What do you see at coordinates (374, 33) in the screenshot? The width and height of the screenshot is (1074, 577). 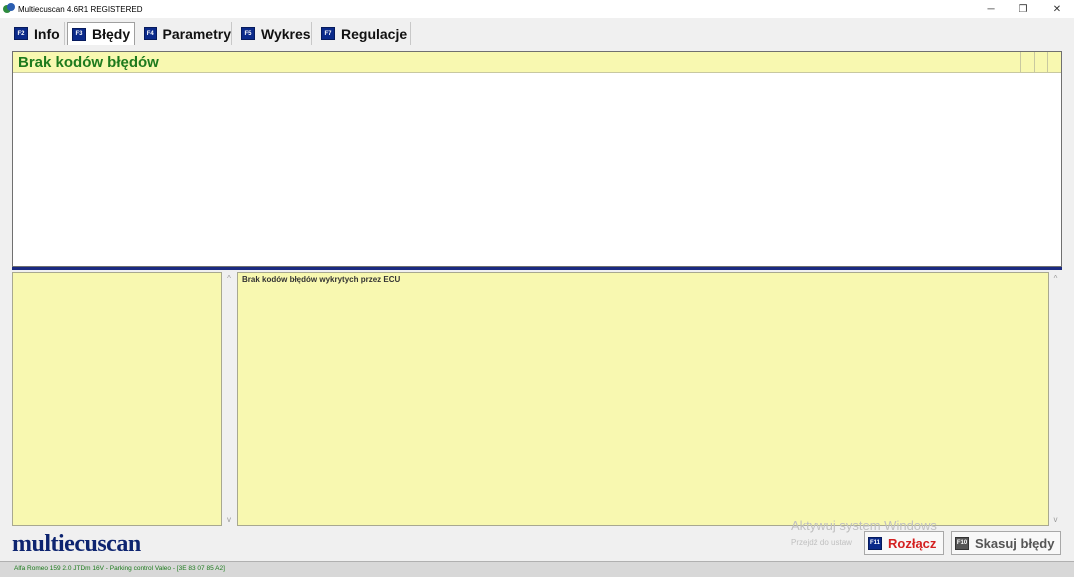 I see `tab-label: Regulacje` at bounding box center [374, 33].